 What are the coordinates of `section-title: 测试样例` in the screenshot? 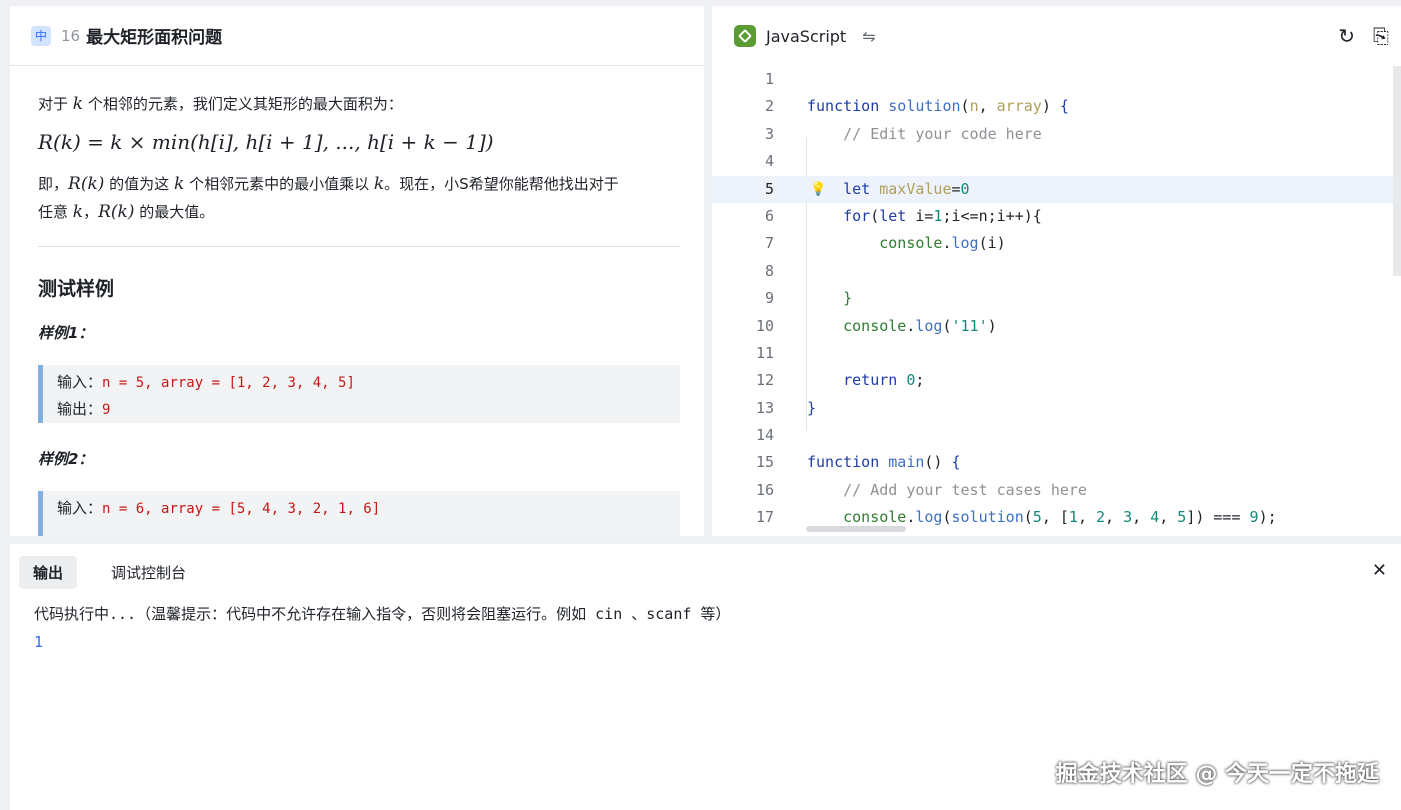 It's located at (76, 289).